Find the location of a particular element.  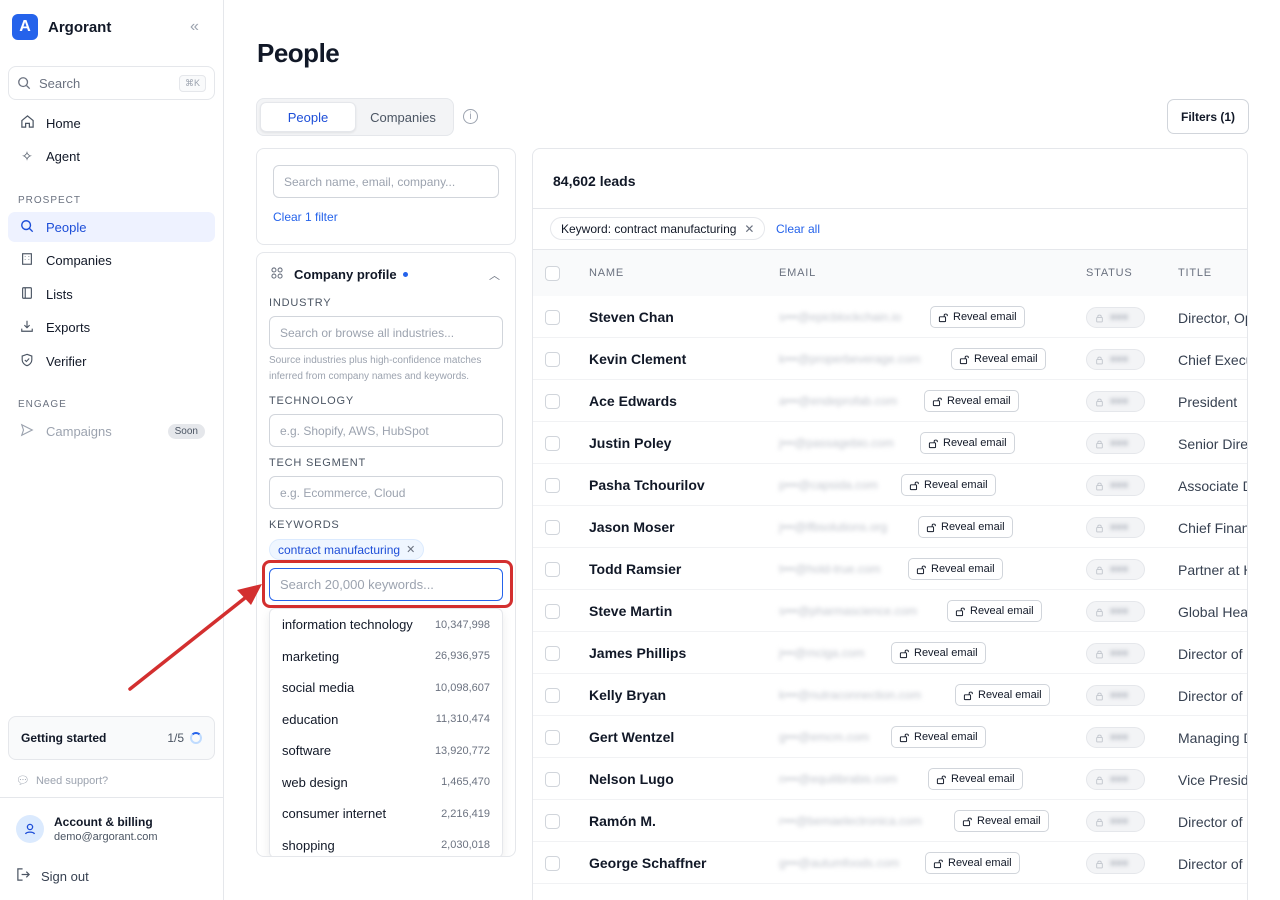

lead-name: Steven Chan is located at coordinates (631, 317).